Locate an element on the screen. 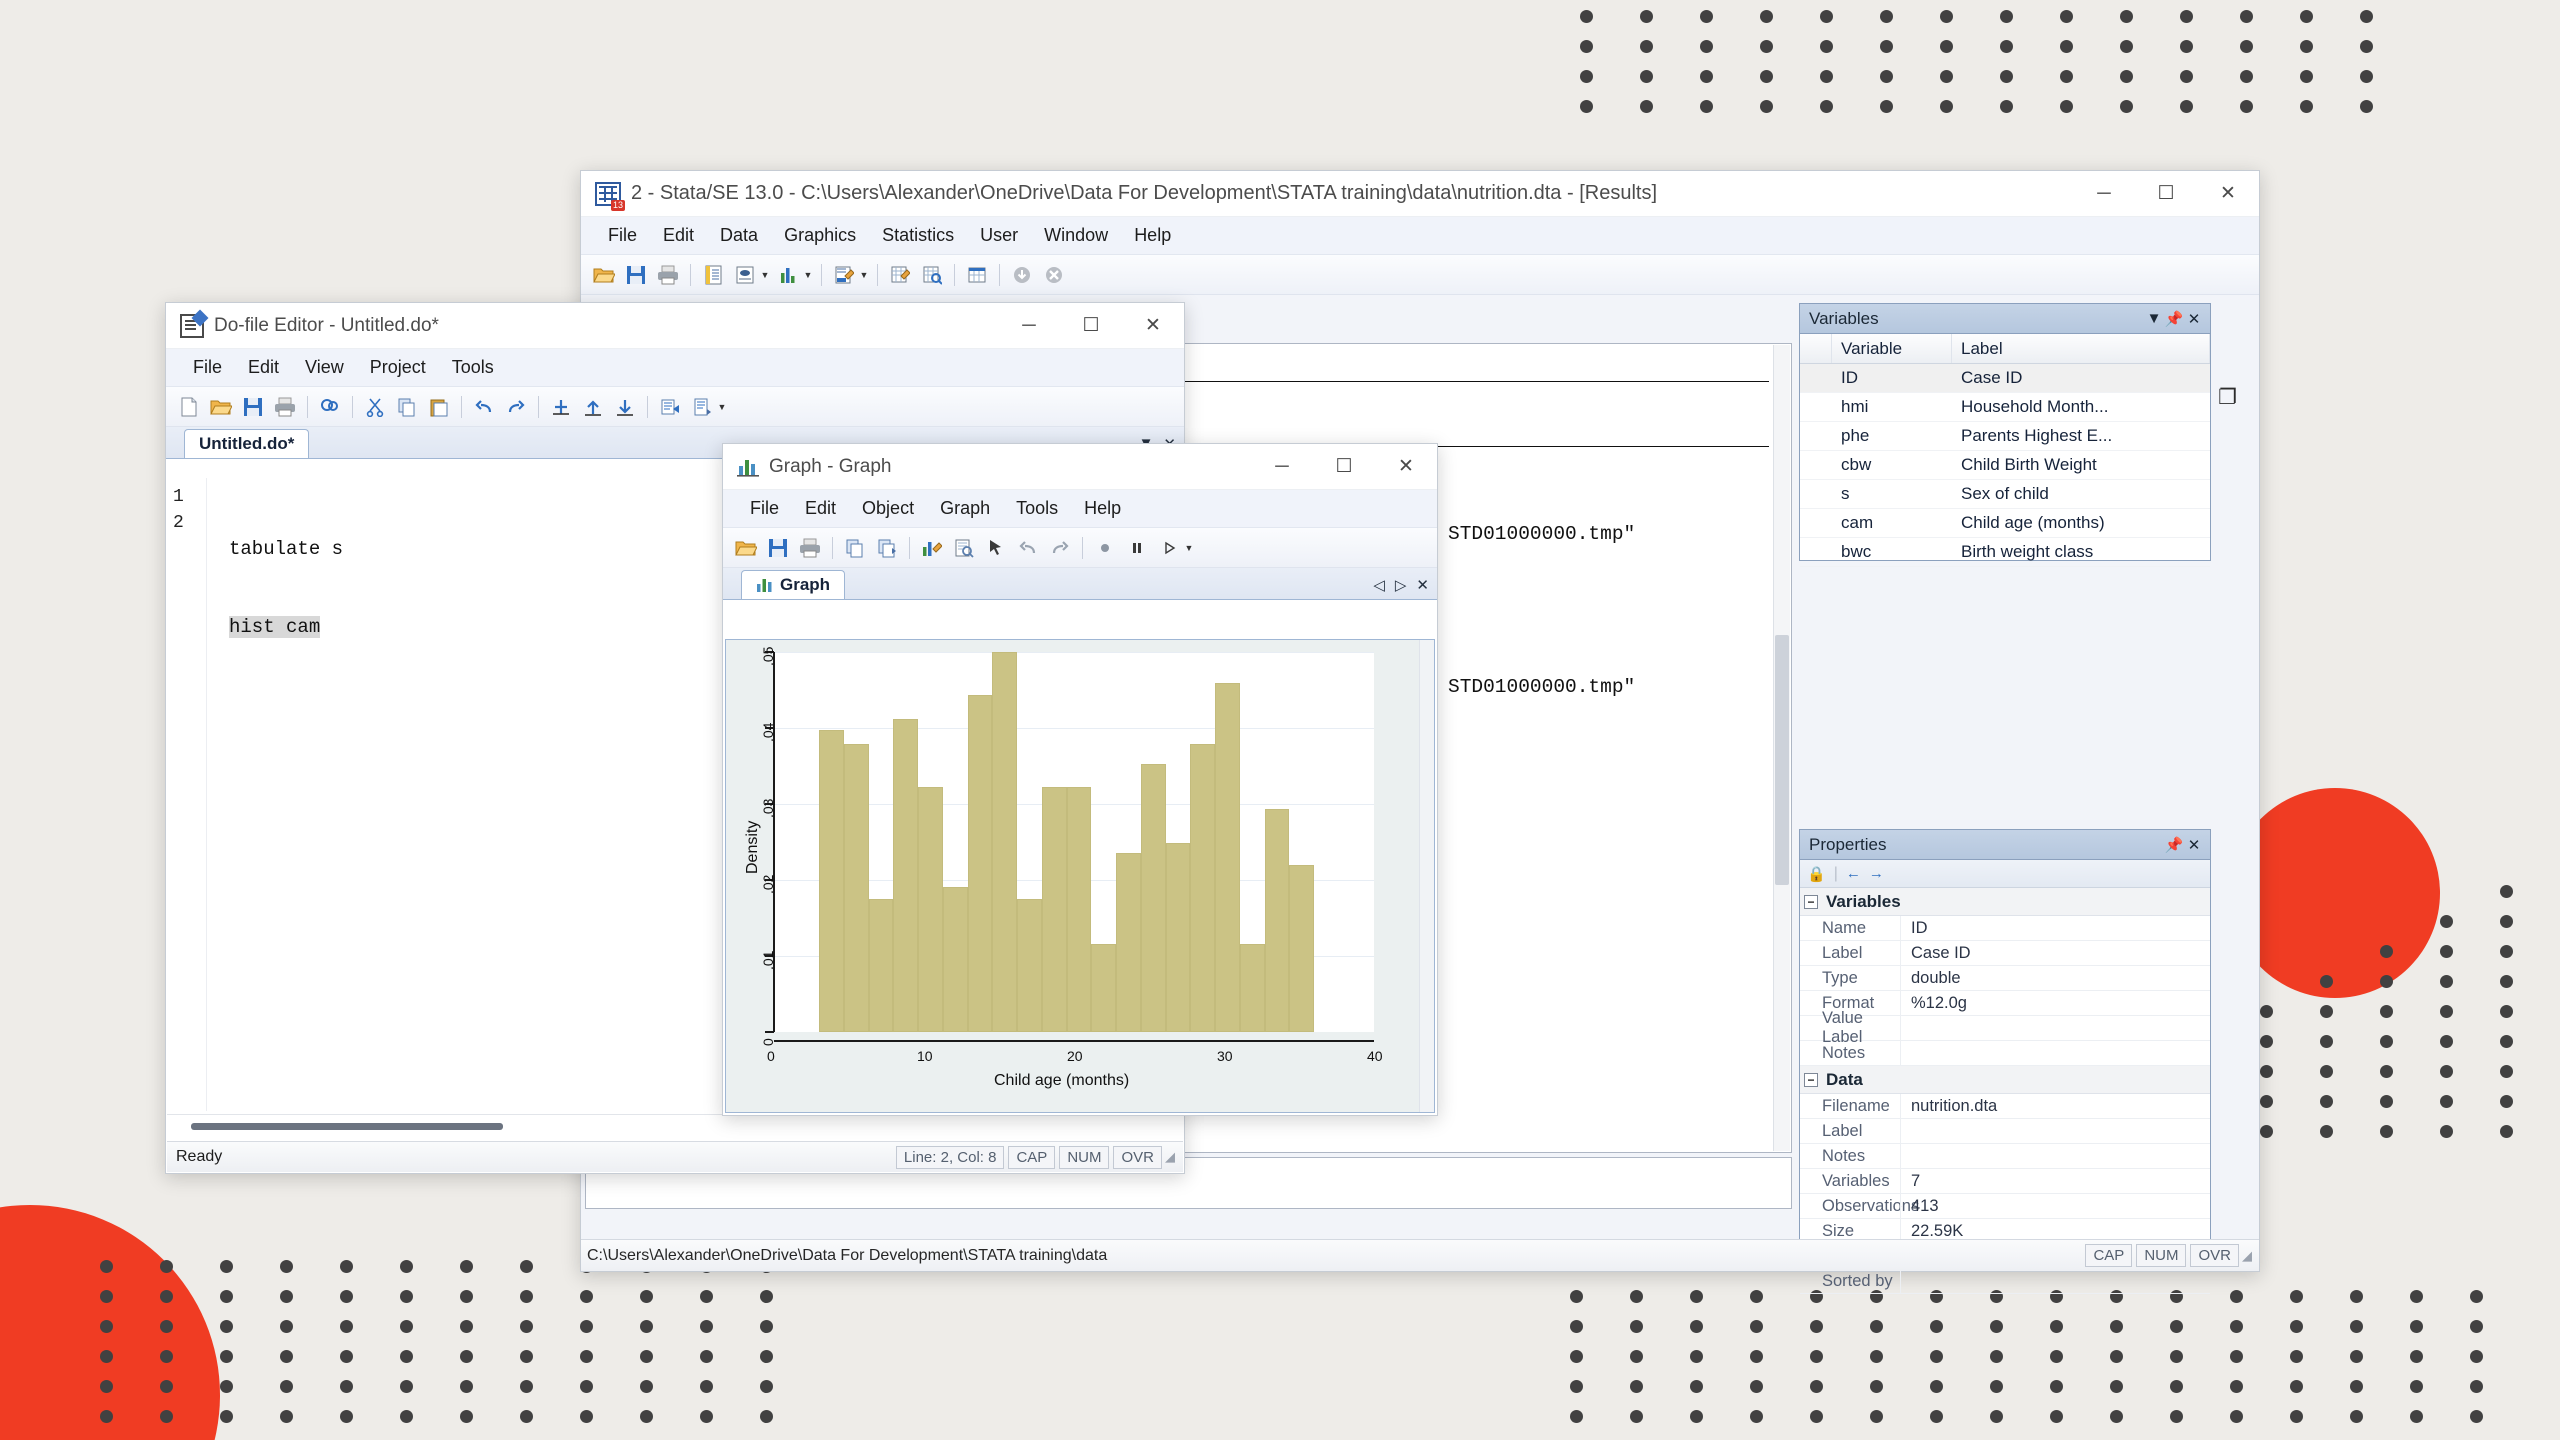  run-icon is located at coordinates (561, 407).